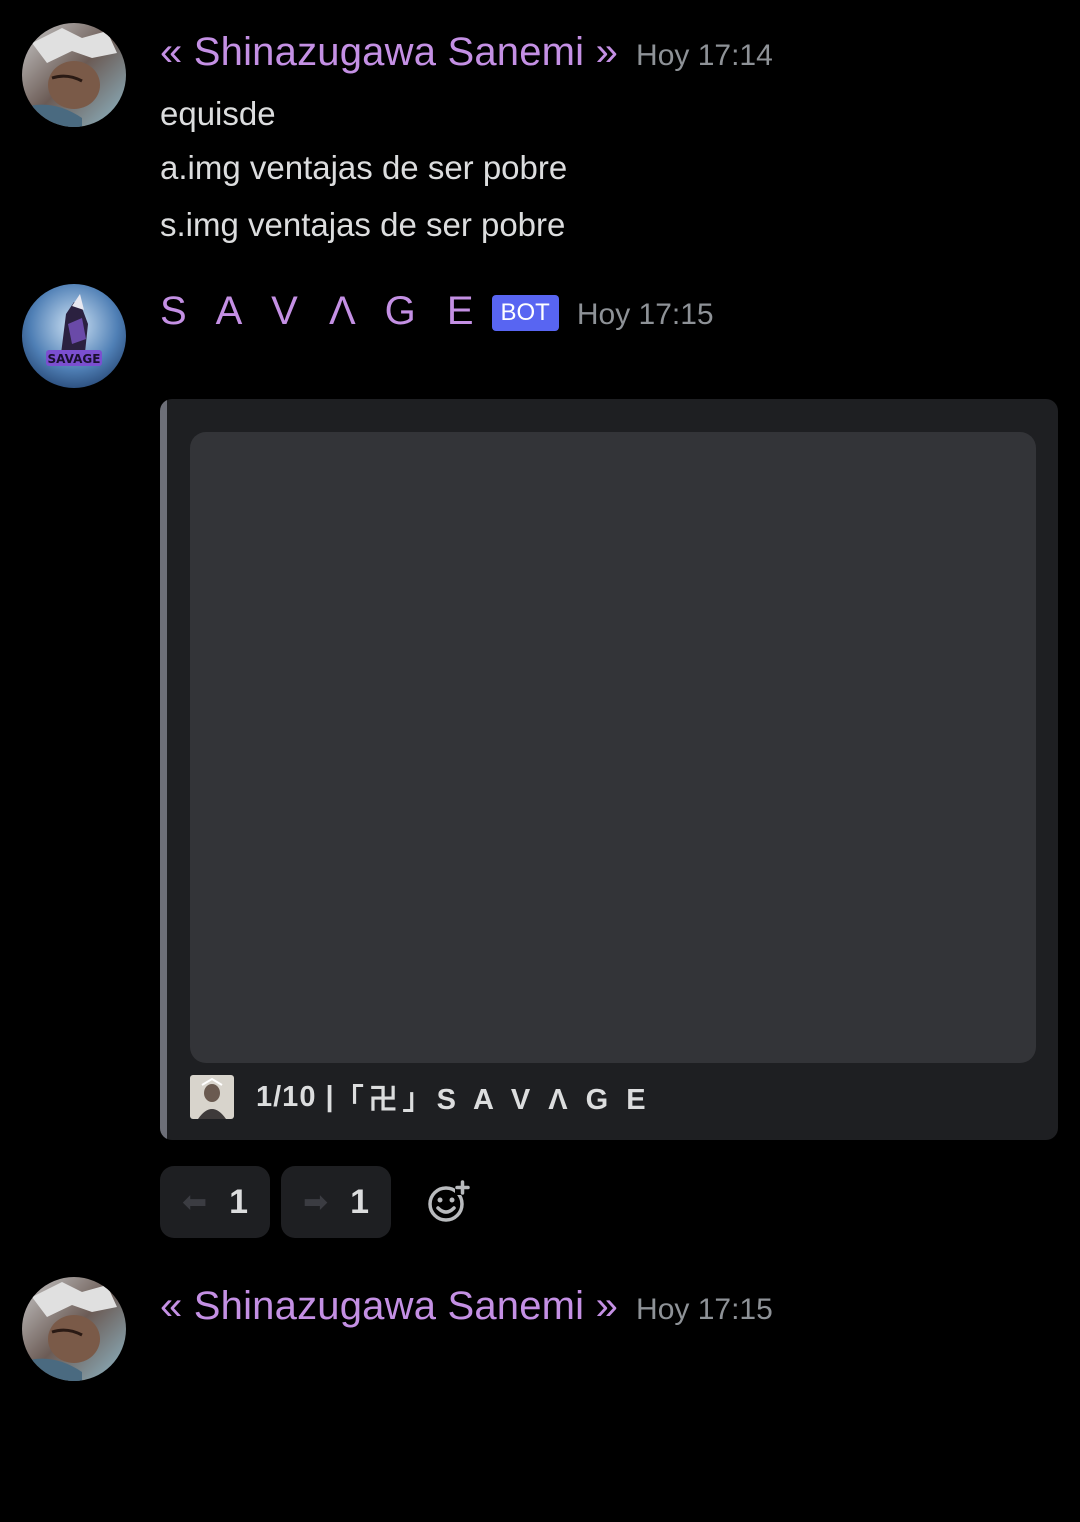 The height and width of the screenshot is (1522, 1080). I want to click on message-text: equisde, so click(218, 113).